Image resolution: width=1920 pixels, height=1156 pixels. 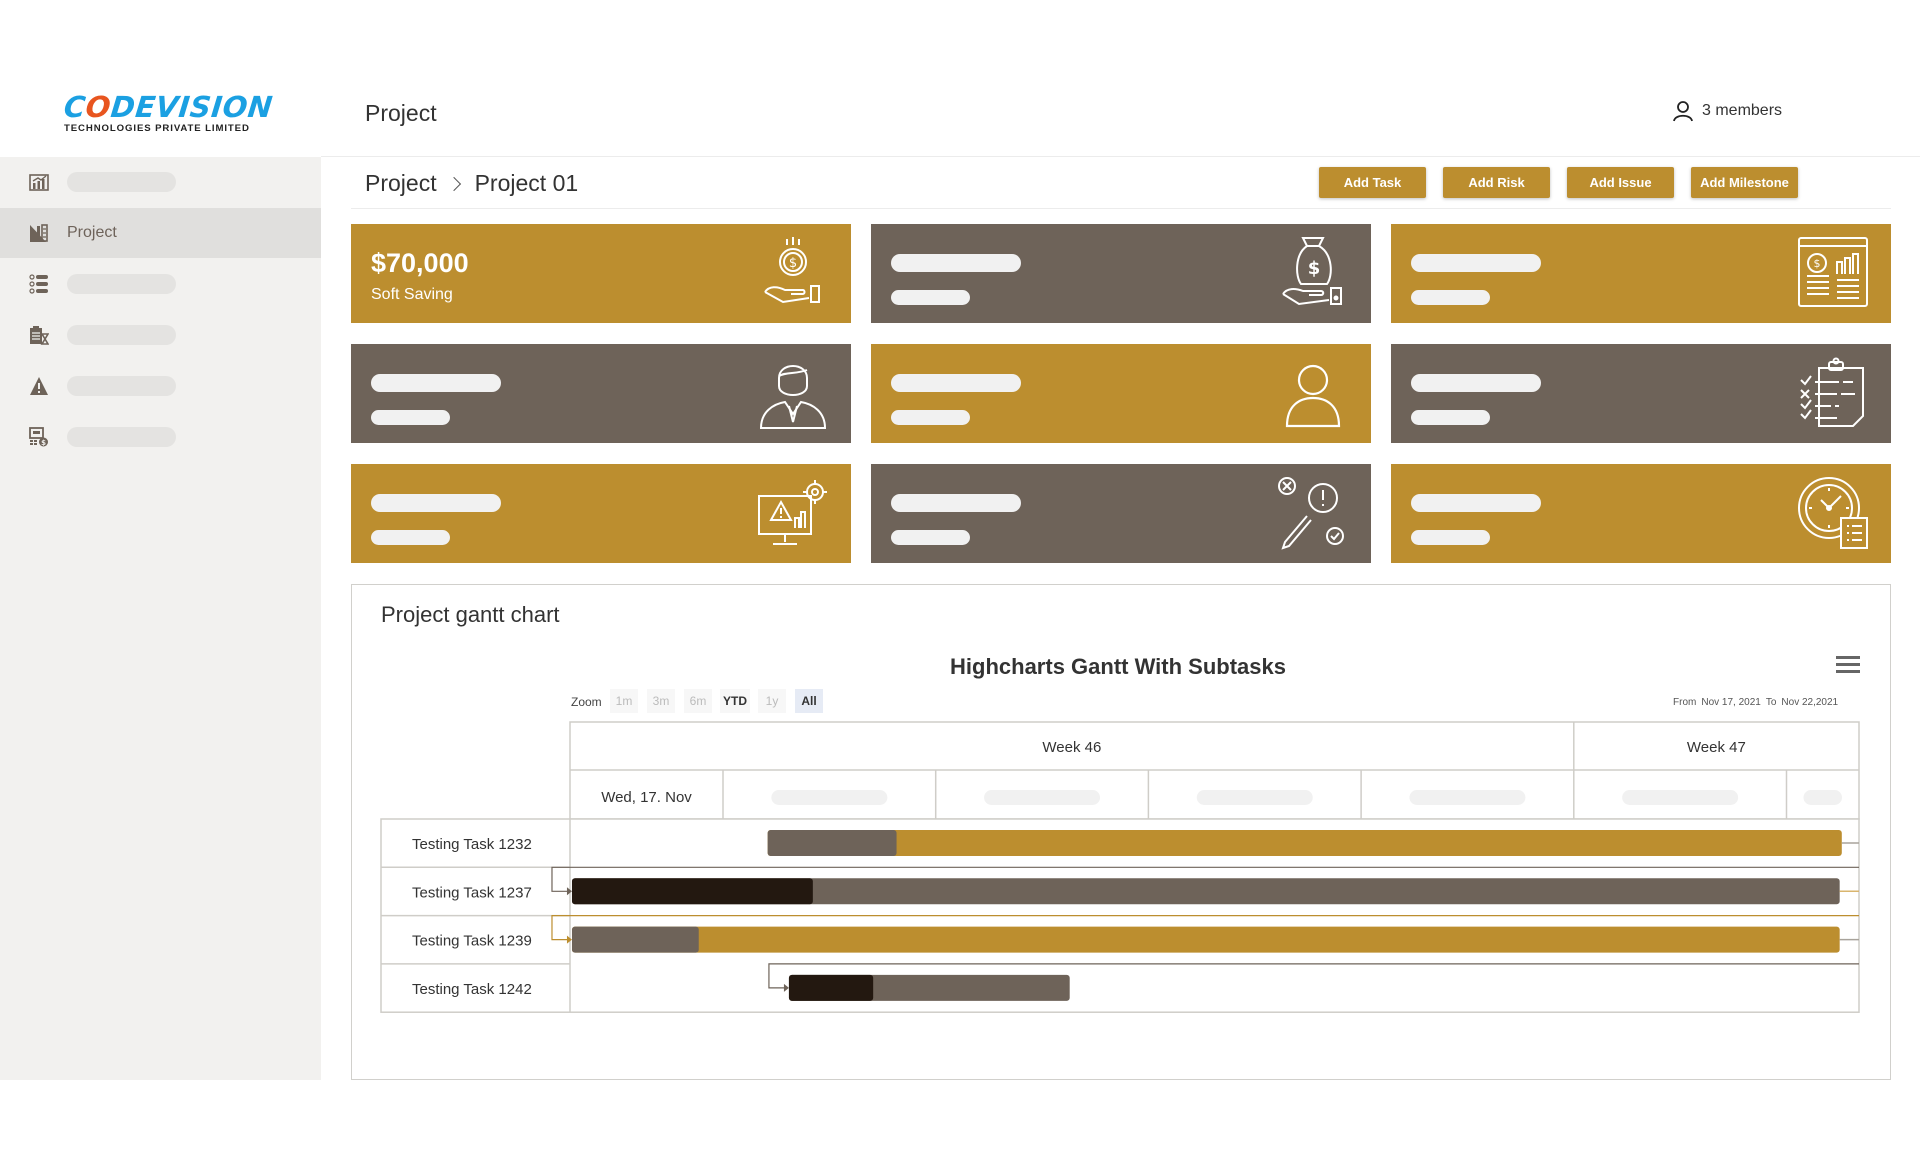 What do you see at coordinates (472, 941) in the screenshot?
I see `task-label: Testing Task 1239` at bounding box center [472, 941].